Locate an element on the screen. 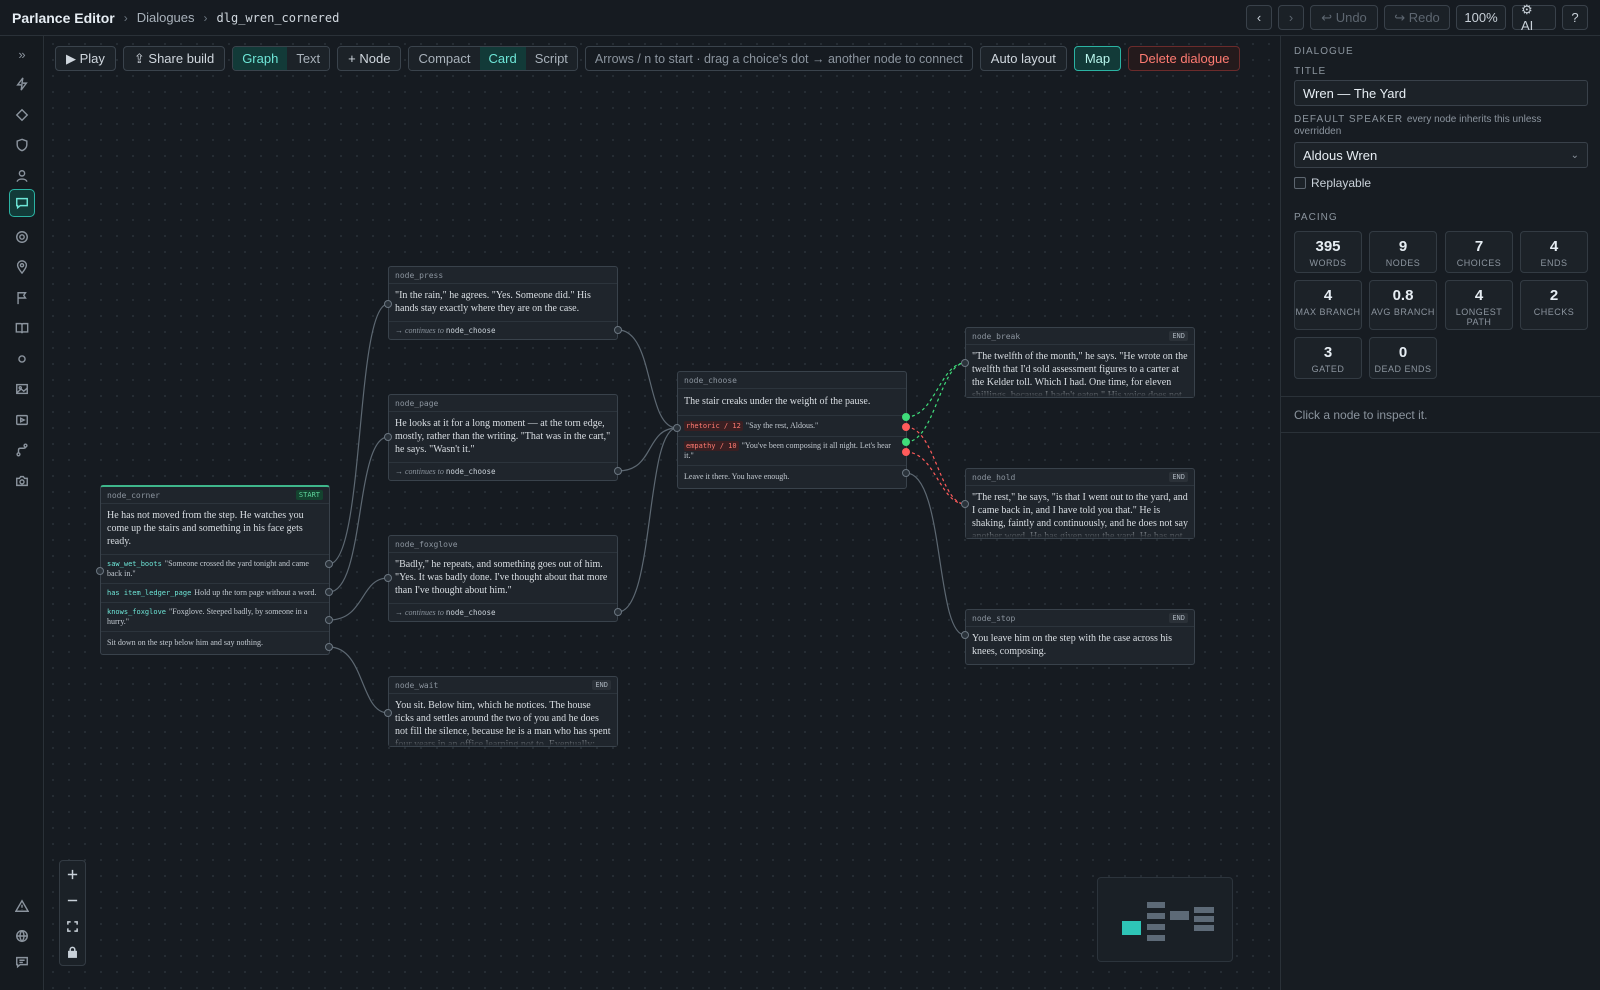  delete-dialogue-button: Delete dialogue is located at coordinates (1184, 58).